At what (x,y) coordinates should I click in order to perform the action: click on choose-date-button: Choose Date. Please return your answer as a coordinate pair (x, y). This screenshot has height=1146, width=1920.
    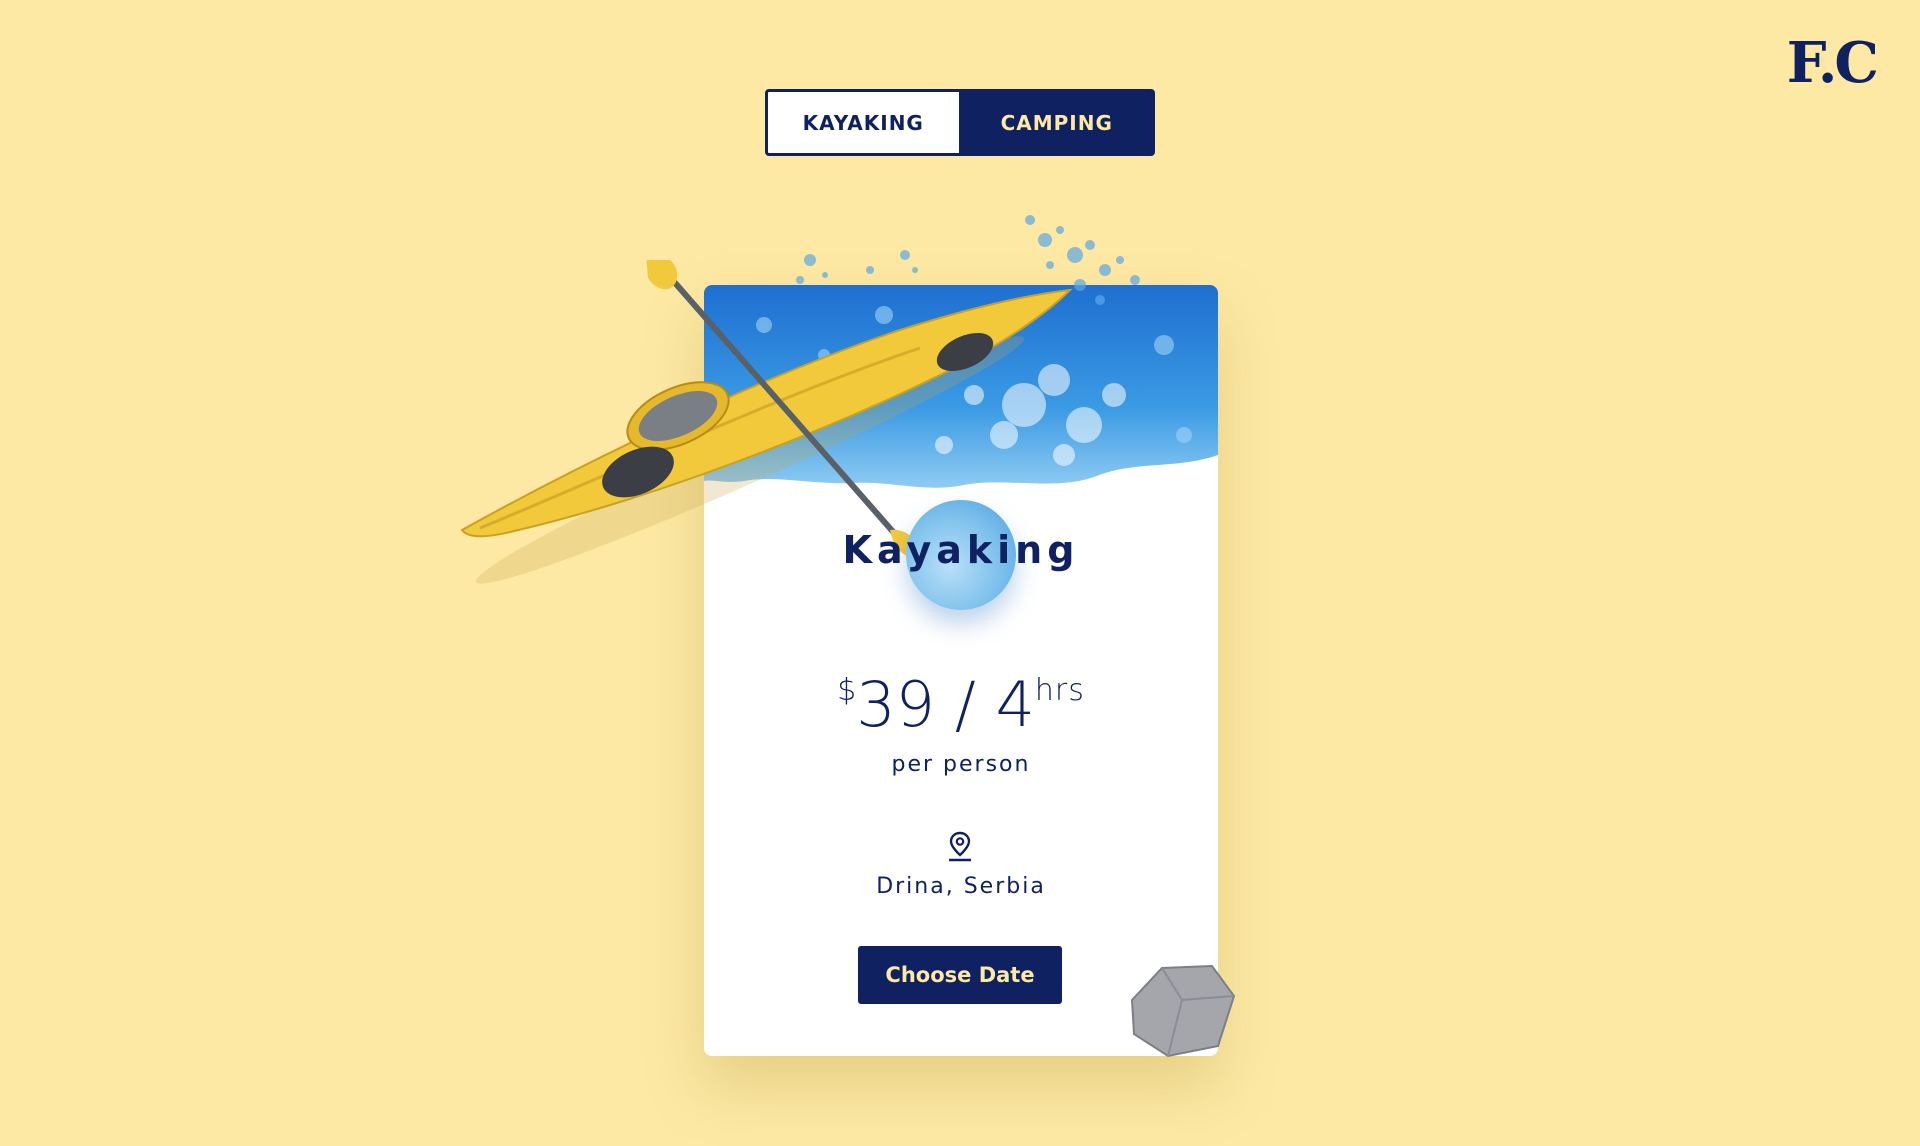
    Looking at the image, I should click on (960, 975).